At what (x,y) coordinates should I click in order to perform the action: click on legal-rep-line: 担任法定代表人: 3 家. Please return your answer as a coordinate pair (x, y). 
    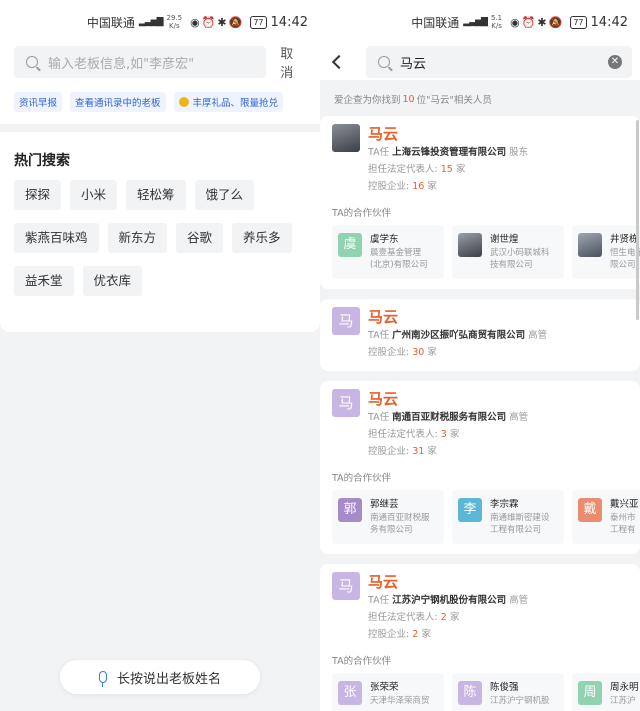
    Looking at the image, I should click on (414, 434).